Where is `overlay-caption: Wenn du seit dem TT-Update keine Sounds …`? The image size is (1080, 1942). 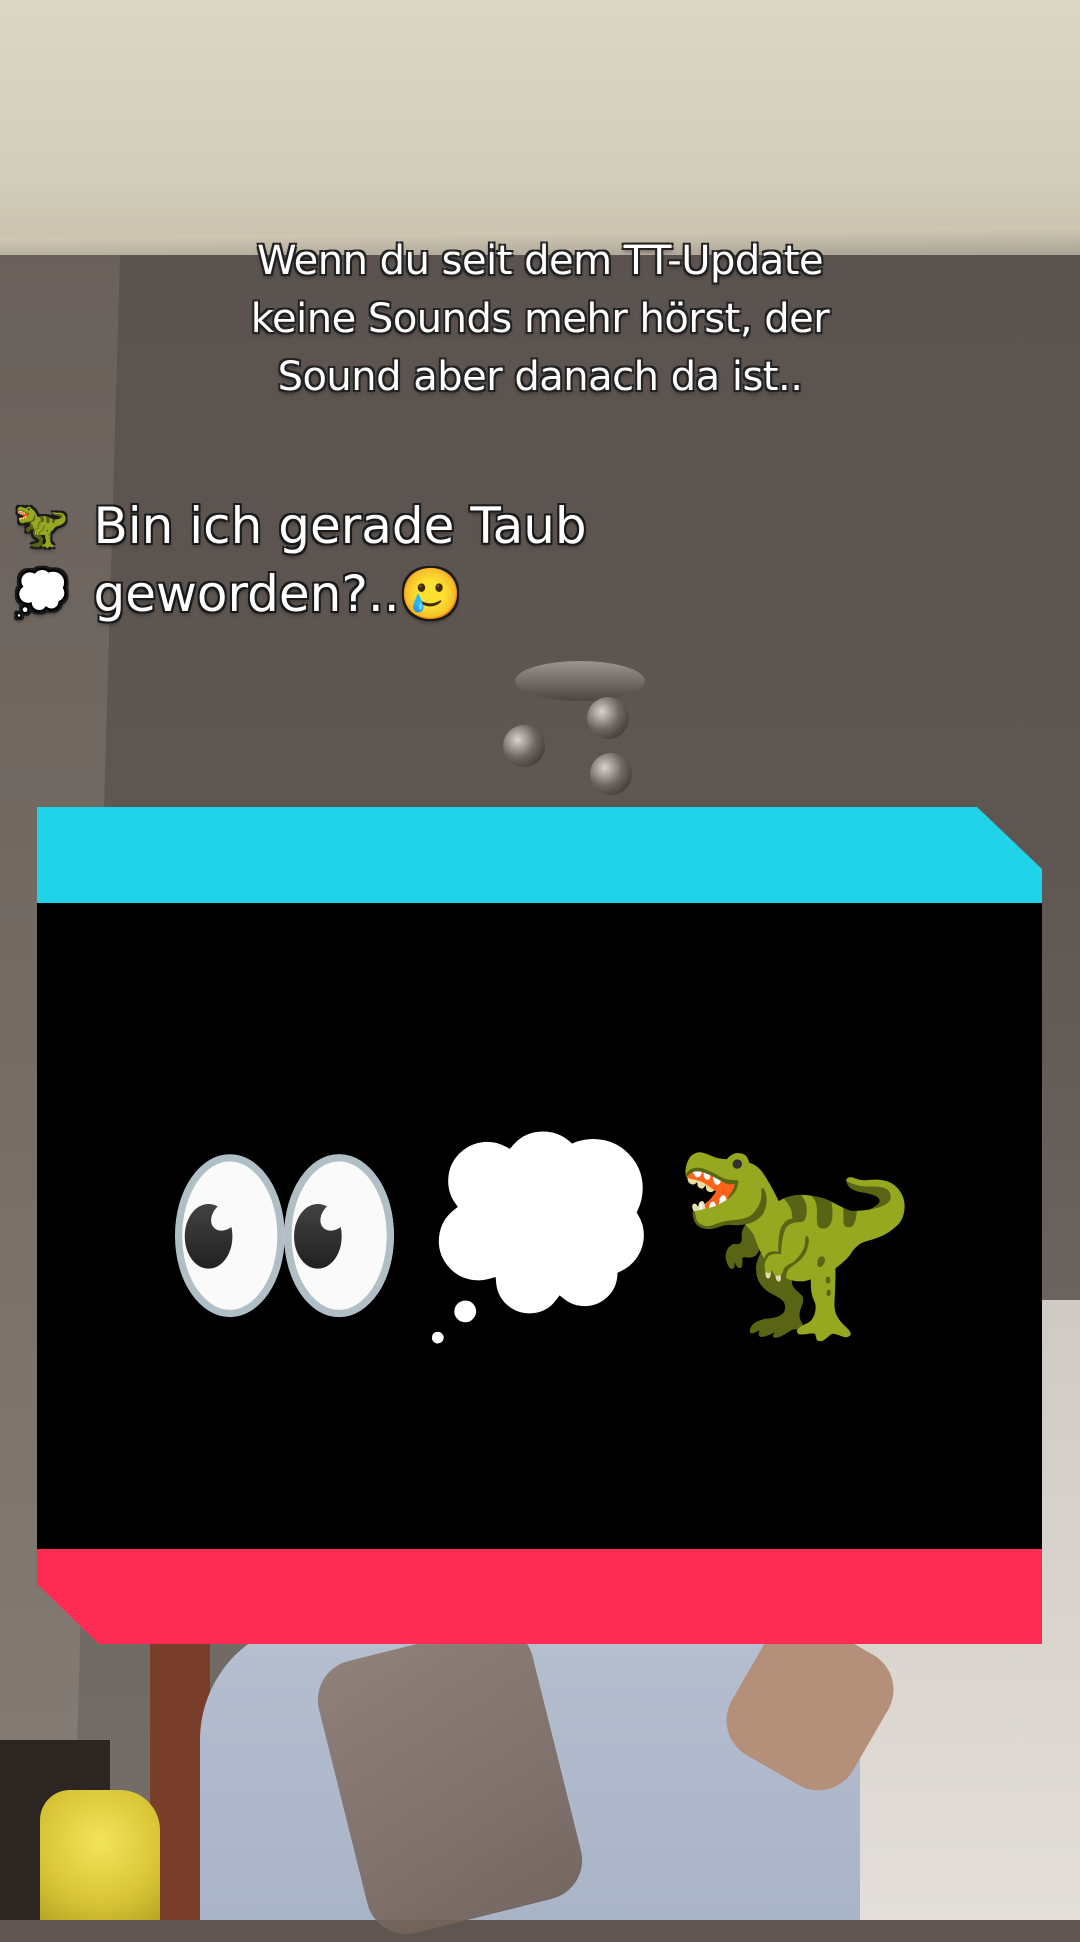 overlay-caption: Wenn du seit dem TT-Update keine Sounds … is located at coordinates (540, 319).